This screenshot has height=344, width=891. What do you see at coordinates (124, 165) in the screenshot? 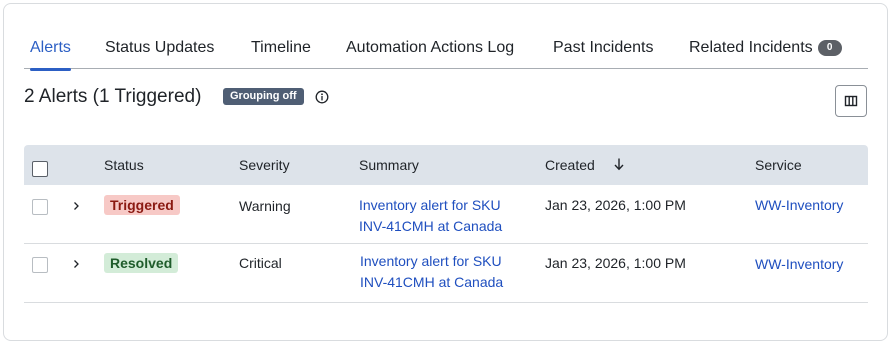
I see `column-header-status: Status` at bounding box center [124, 165].